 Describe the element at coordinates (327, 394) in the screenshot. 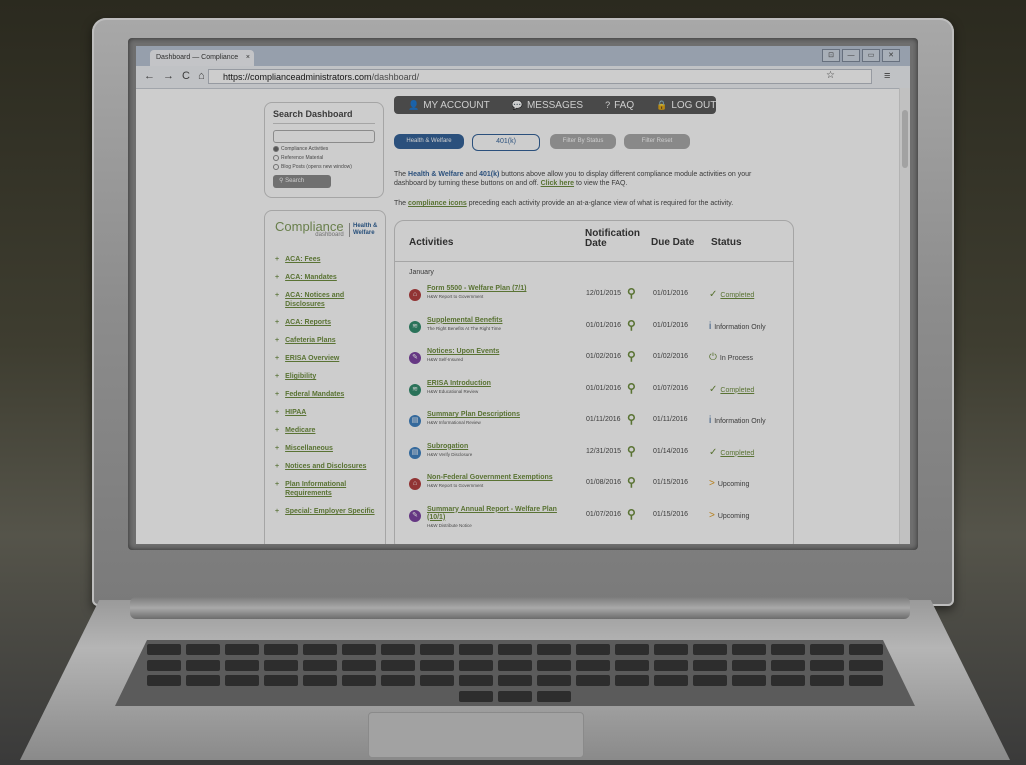

I see `sidebar-item: + Federal Mandates` at that location.